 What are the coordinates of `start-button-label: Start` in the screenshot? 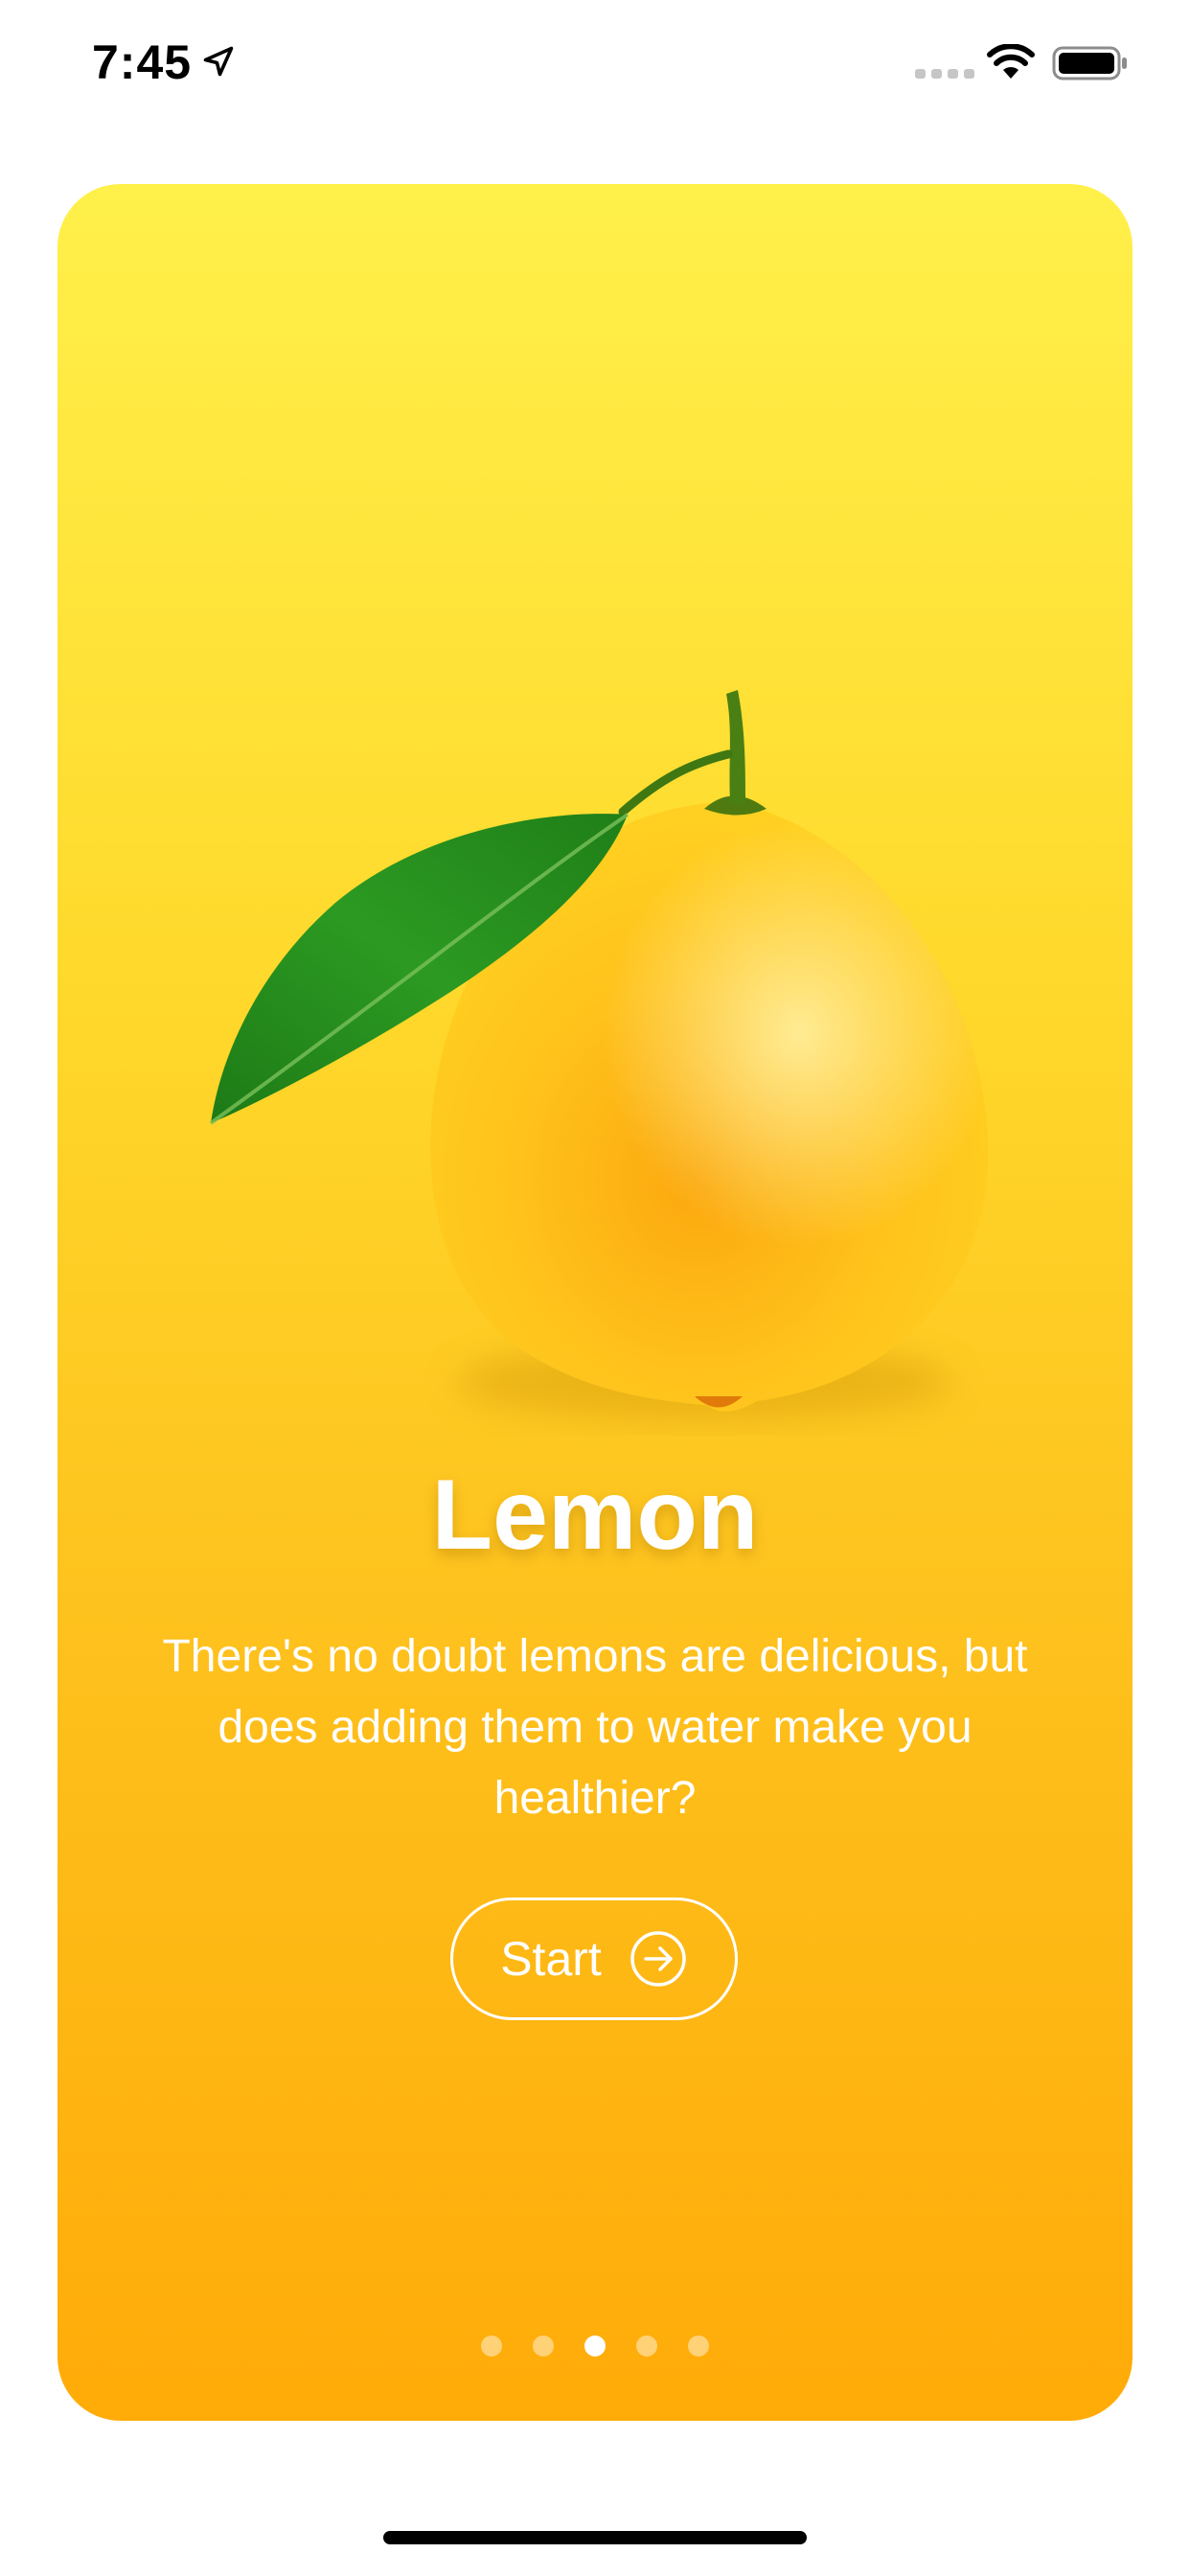 It's located at (551, 1959).